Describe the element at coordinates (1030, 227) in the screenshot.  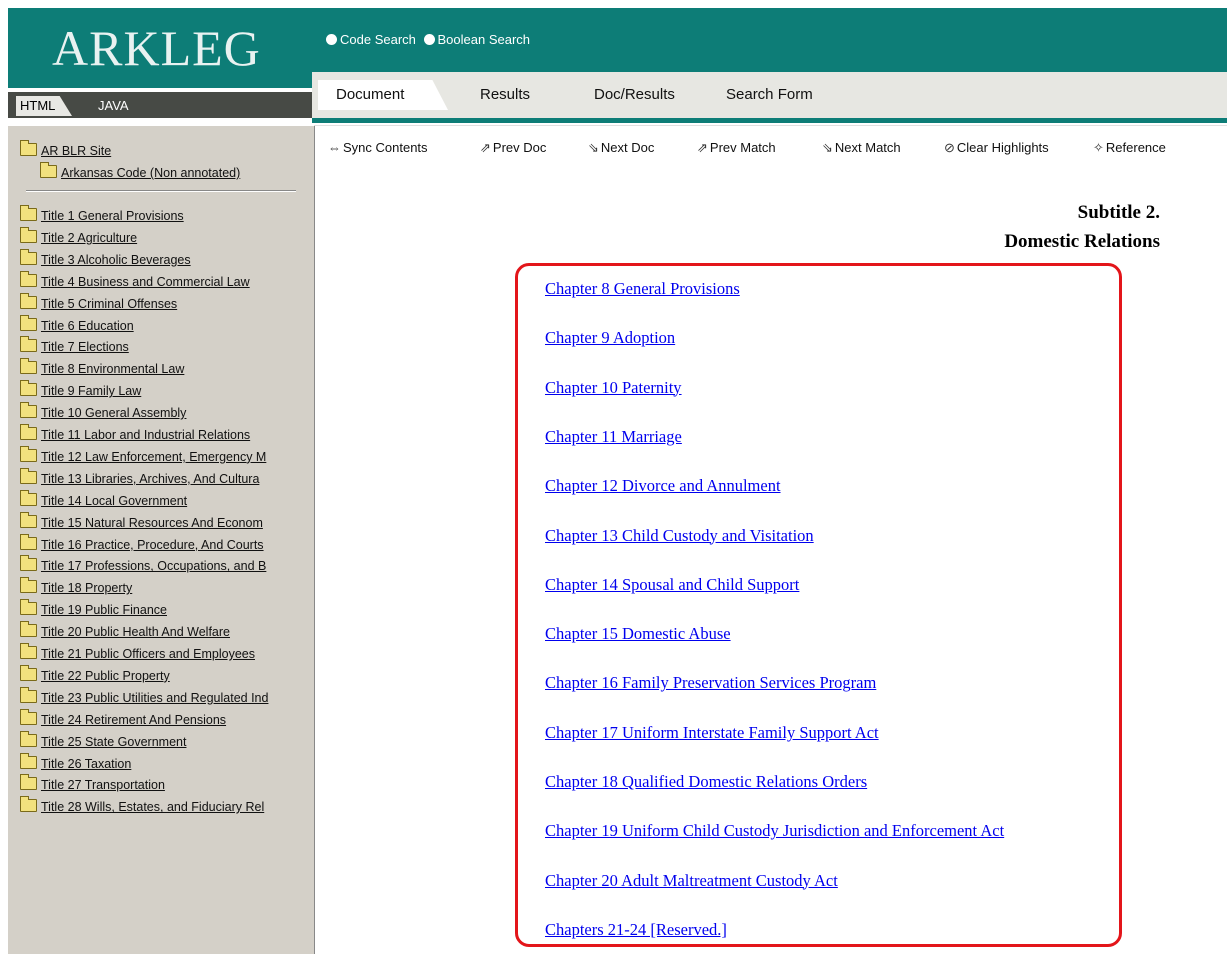
I see `subtitle-heading: Subtitle 2. Domestic Relations` at that location.